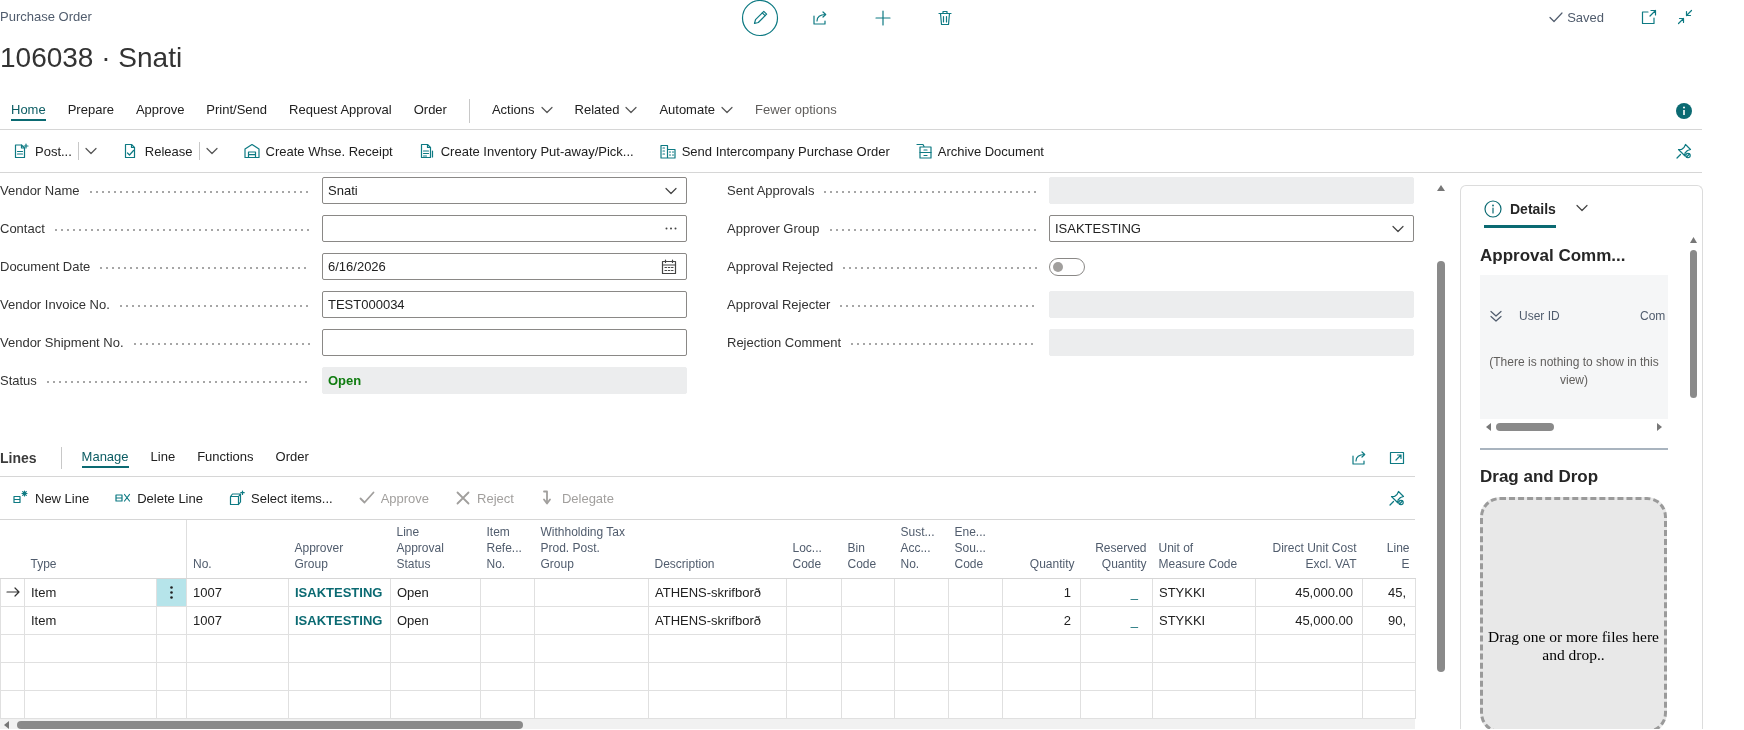 Image resolution: width=1744 pixels, height=730 pixels. I want to click on menu-button: Actions, so click(522, 110).